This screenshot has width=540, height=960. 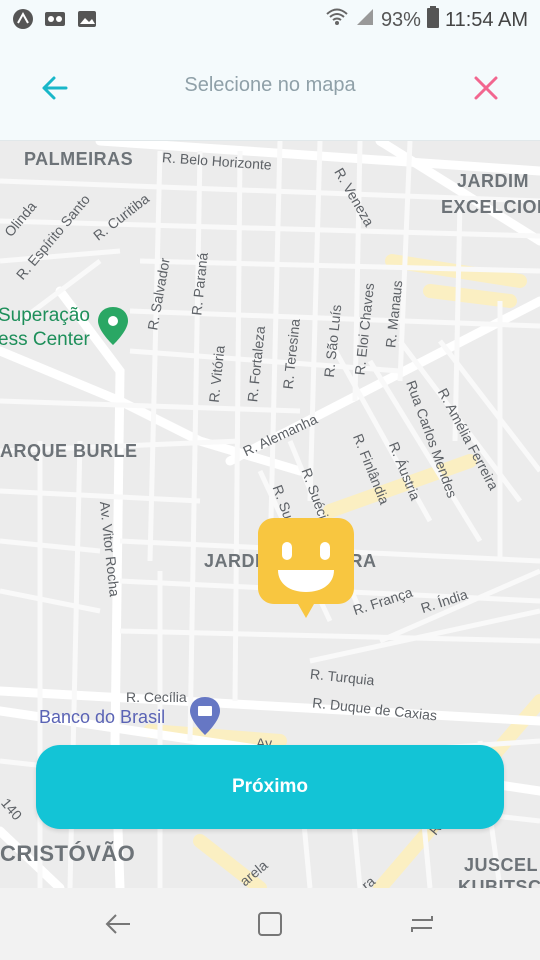 What do you see at coordinates (422, 924) in the screenshot?
I see `recents-nav-icon` at bounding box center [422, 924].